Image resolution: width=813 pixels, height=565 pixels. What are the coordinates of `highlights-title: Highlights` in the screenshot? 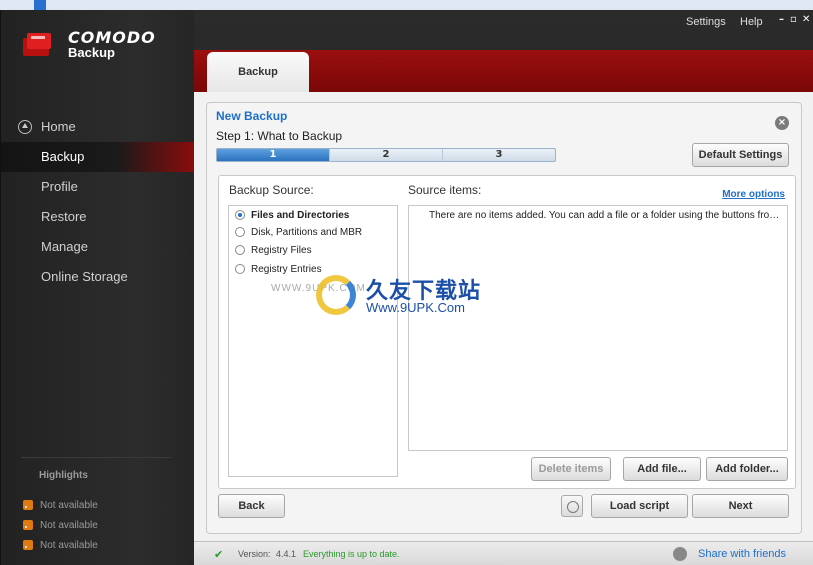 It's located at (63, 475).